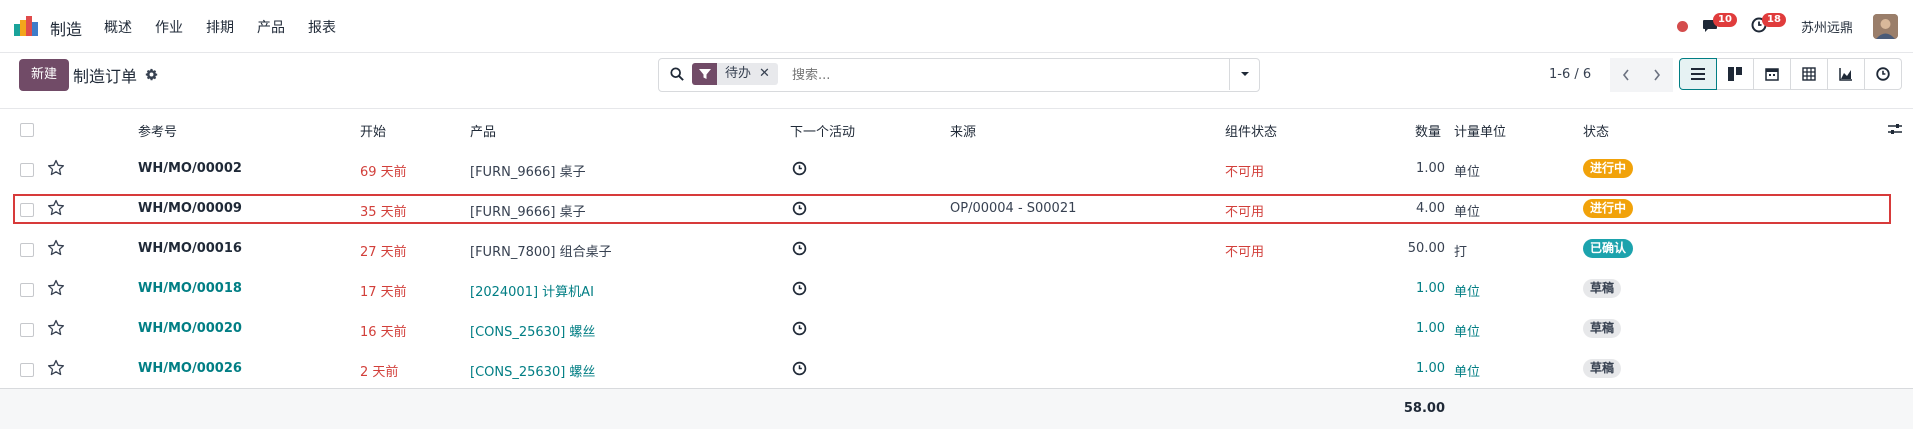  I want to click on calendar-view-button, so click(1772, 74).